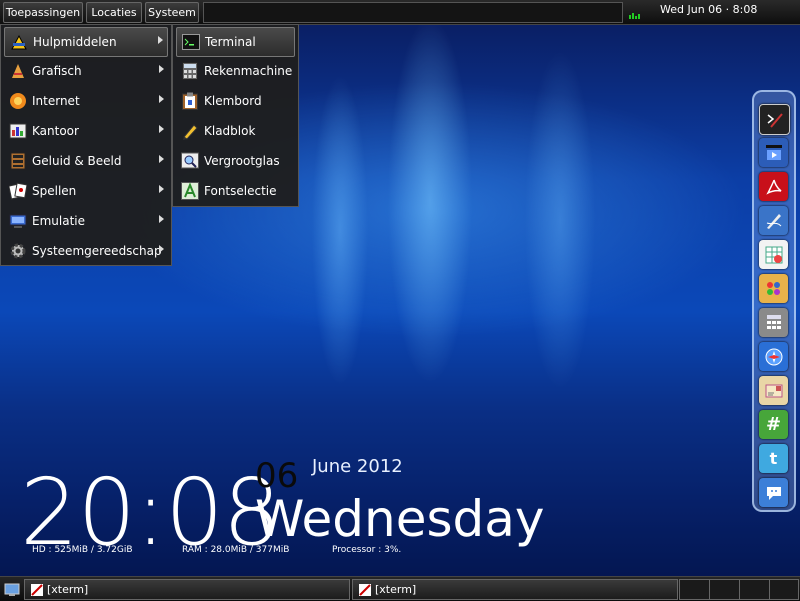 This screenshot has height=601, width=800. What do you see at coordinates (190, 131) in the screenshot?
I see `pencil-icon` at bounding box center [190, 131].